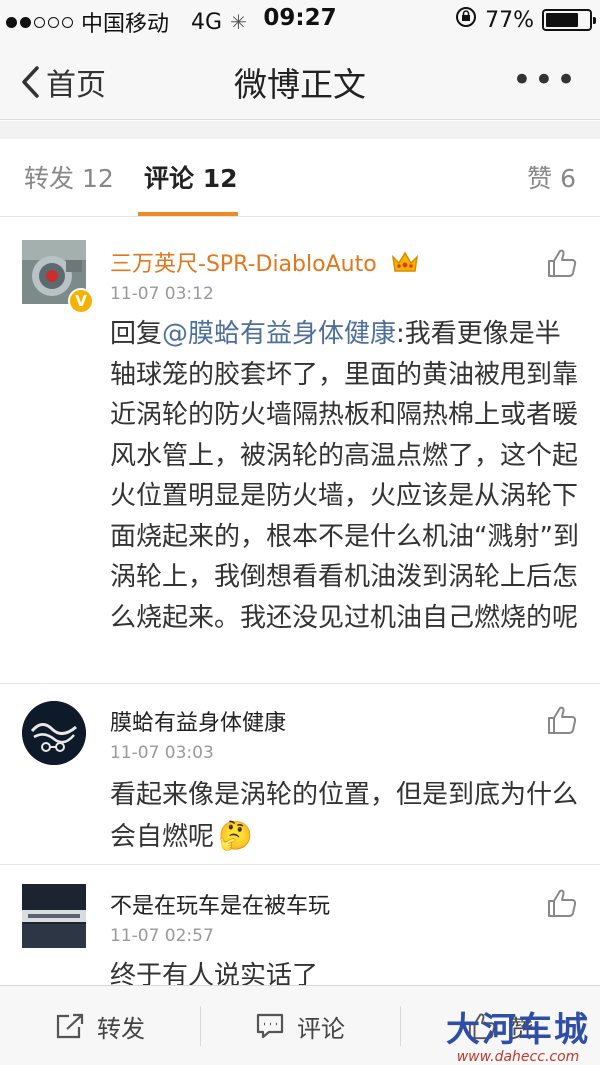 The image size is (600, 1065). I want to click on nav-bar: 首页 微博正文 •••, so click(300, 80).